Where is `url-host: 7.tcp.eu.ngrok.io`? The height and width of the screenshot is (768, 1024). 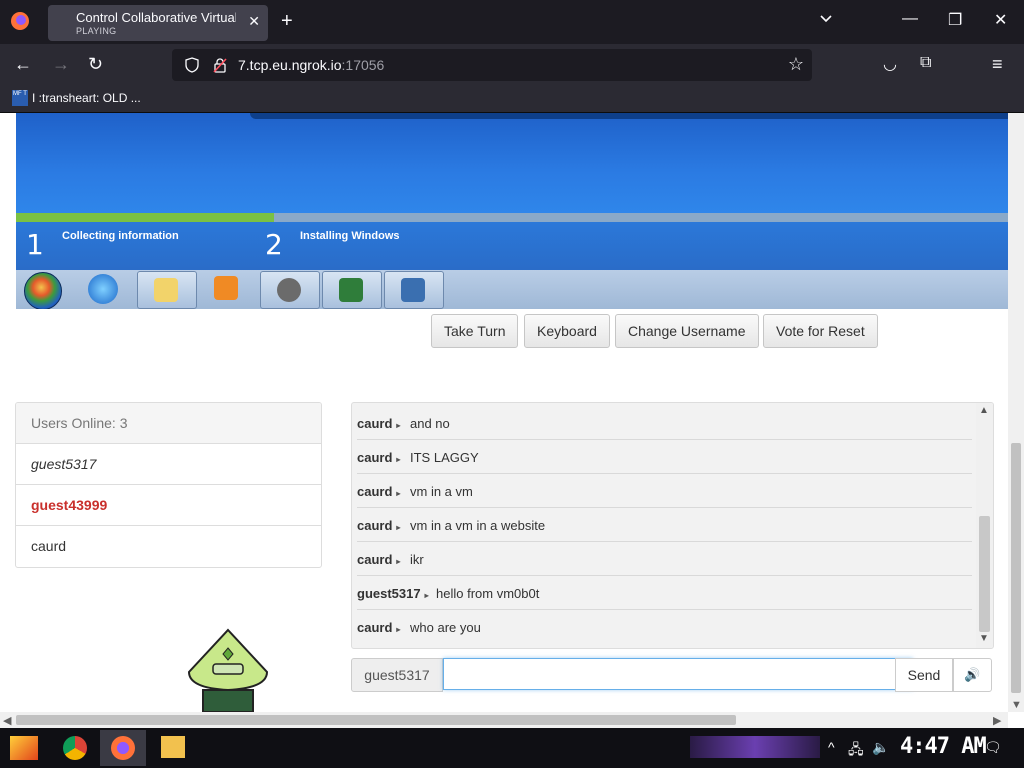 url-host: 7.tcp.eu.ngrok.io is located at coordinates (290, 65).